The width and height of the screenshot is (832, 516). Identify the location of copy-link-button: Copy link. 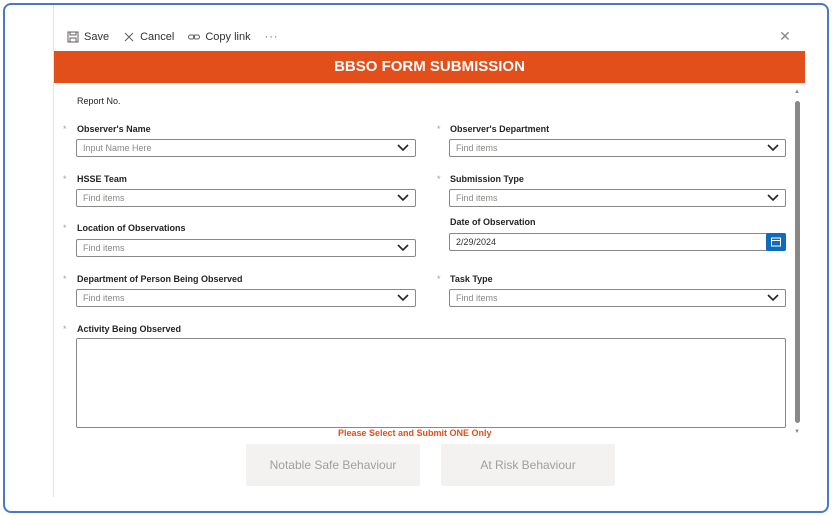
(219, 37).